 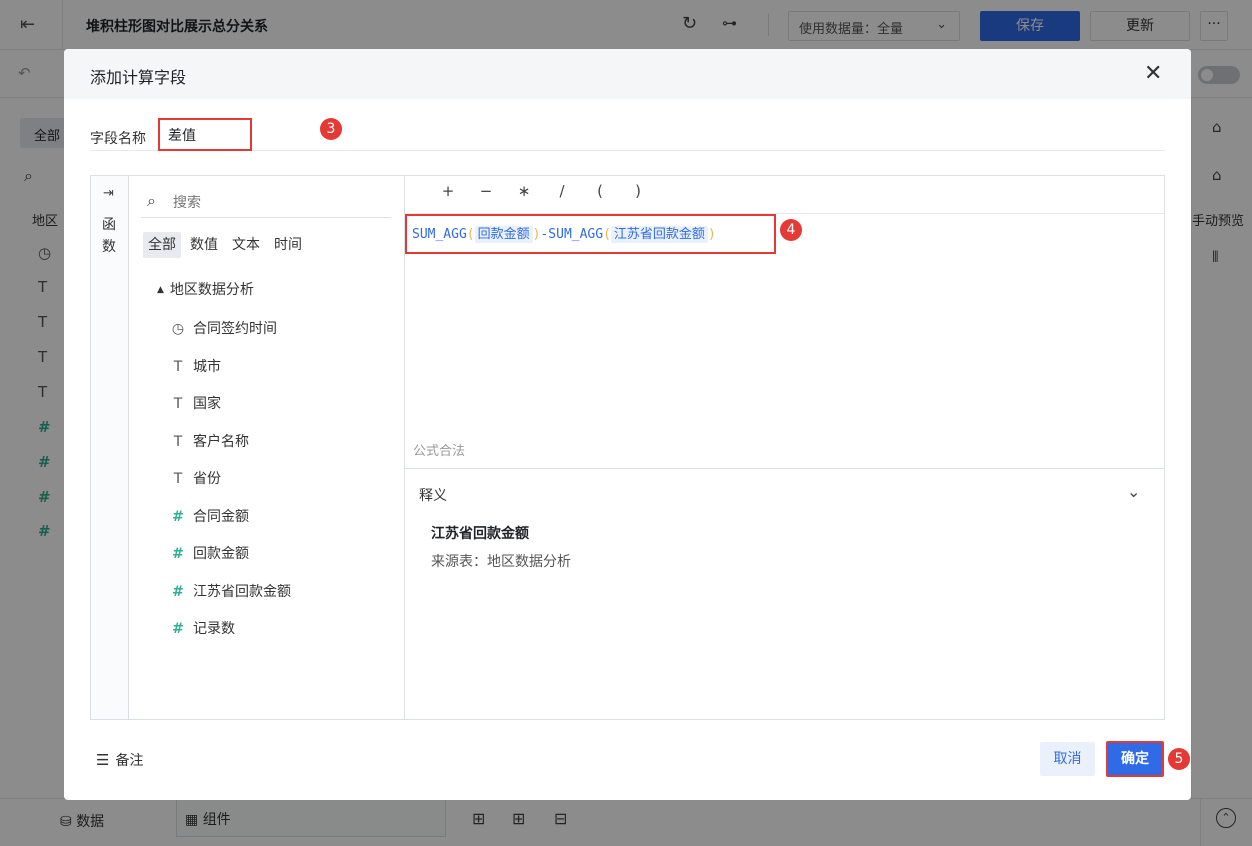 I want to click on step-badge-4: 4, so click(x=791, y=230).